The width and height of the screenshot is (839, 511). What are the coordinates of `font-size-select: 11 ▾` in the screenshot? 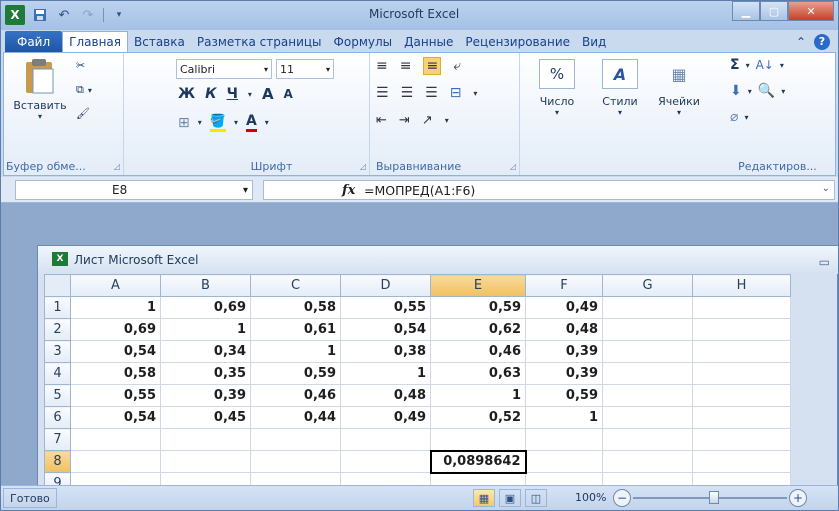 It's located at (305, 69).